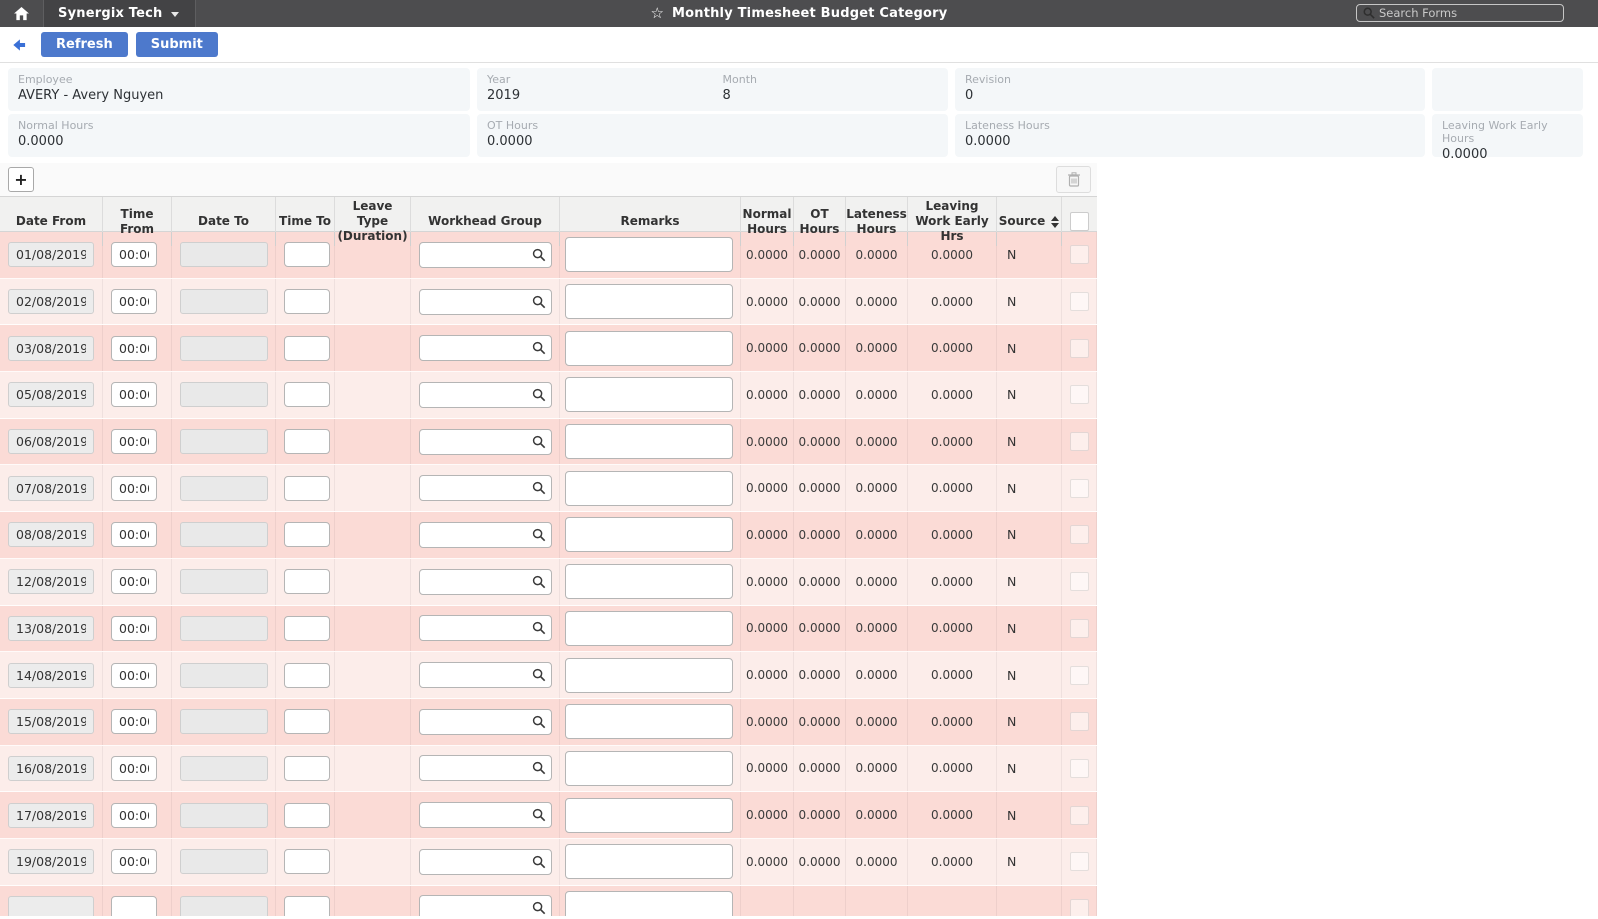  I want to click on home-button, so click(22, 13).